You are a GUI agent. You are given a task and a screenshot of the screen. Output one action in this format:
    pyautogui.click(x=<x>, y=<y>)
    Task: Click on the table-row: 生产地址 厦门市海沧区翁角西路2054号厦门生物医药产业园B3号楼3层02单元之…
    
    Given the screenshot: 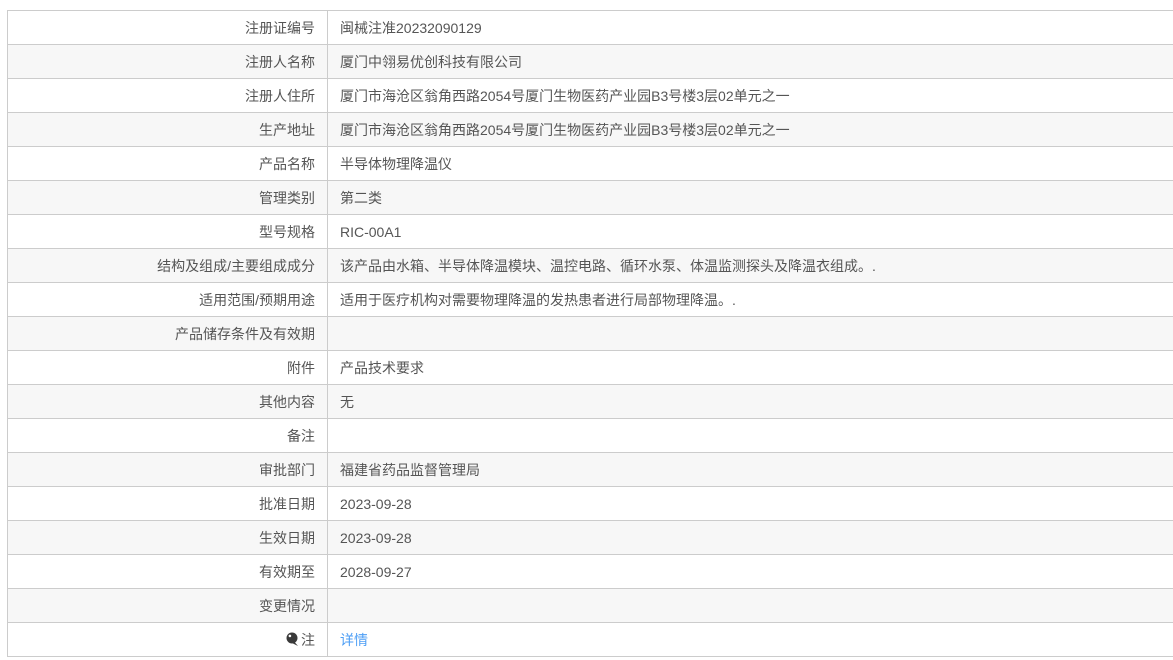 What is the action you would take?
    pyautogui.click(x=590, y=130)
    